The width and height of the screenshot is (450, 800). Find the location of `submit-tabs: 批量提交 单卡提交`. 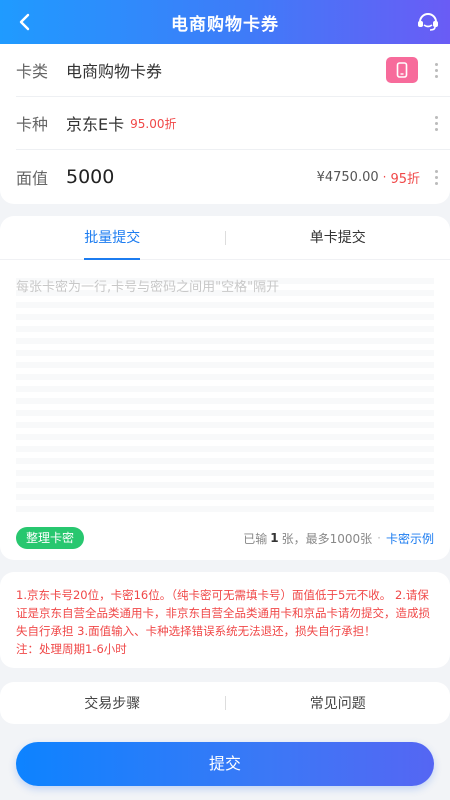

submit-tabs: 批量提交 单卡提交 is located at coordinates (225, 238).